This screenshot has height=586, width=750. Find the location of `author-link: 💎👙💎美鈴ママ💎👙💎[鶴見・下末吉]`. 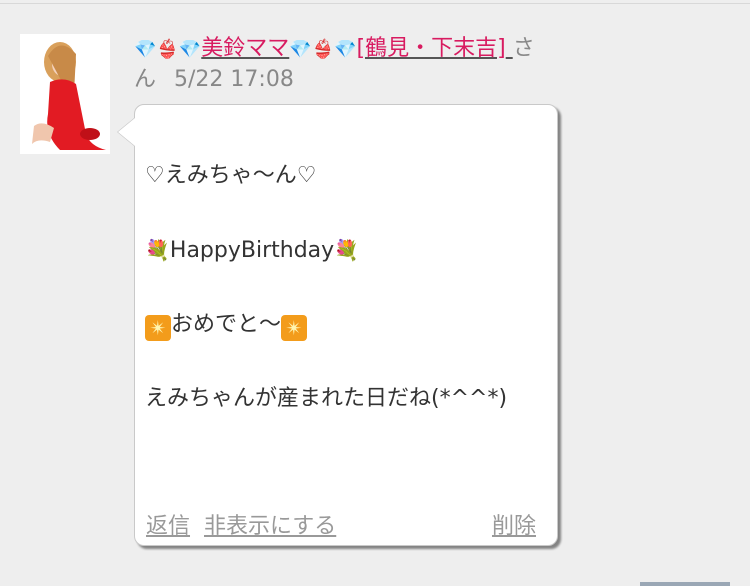

author-link: 💎👙💎美鈴ママ💎👙💎[鶴見・下末吉] is located at coordinates (323, 48).